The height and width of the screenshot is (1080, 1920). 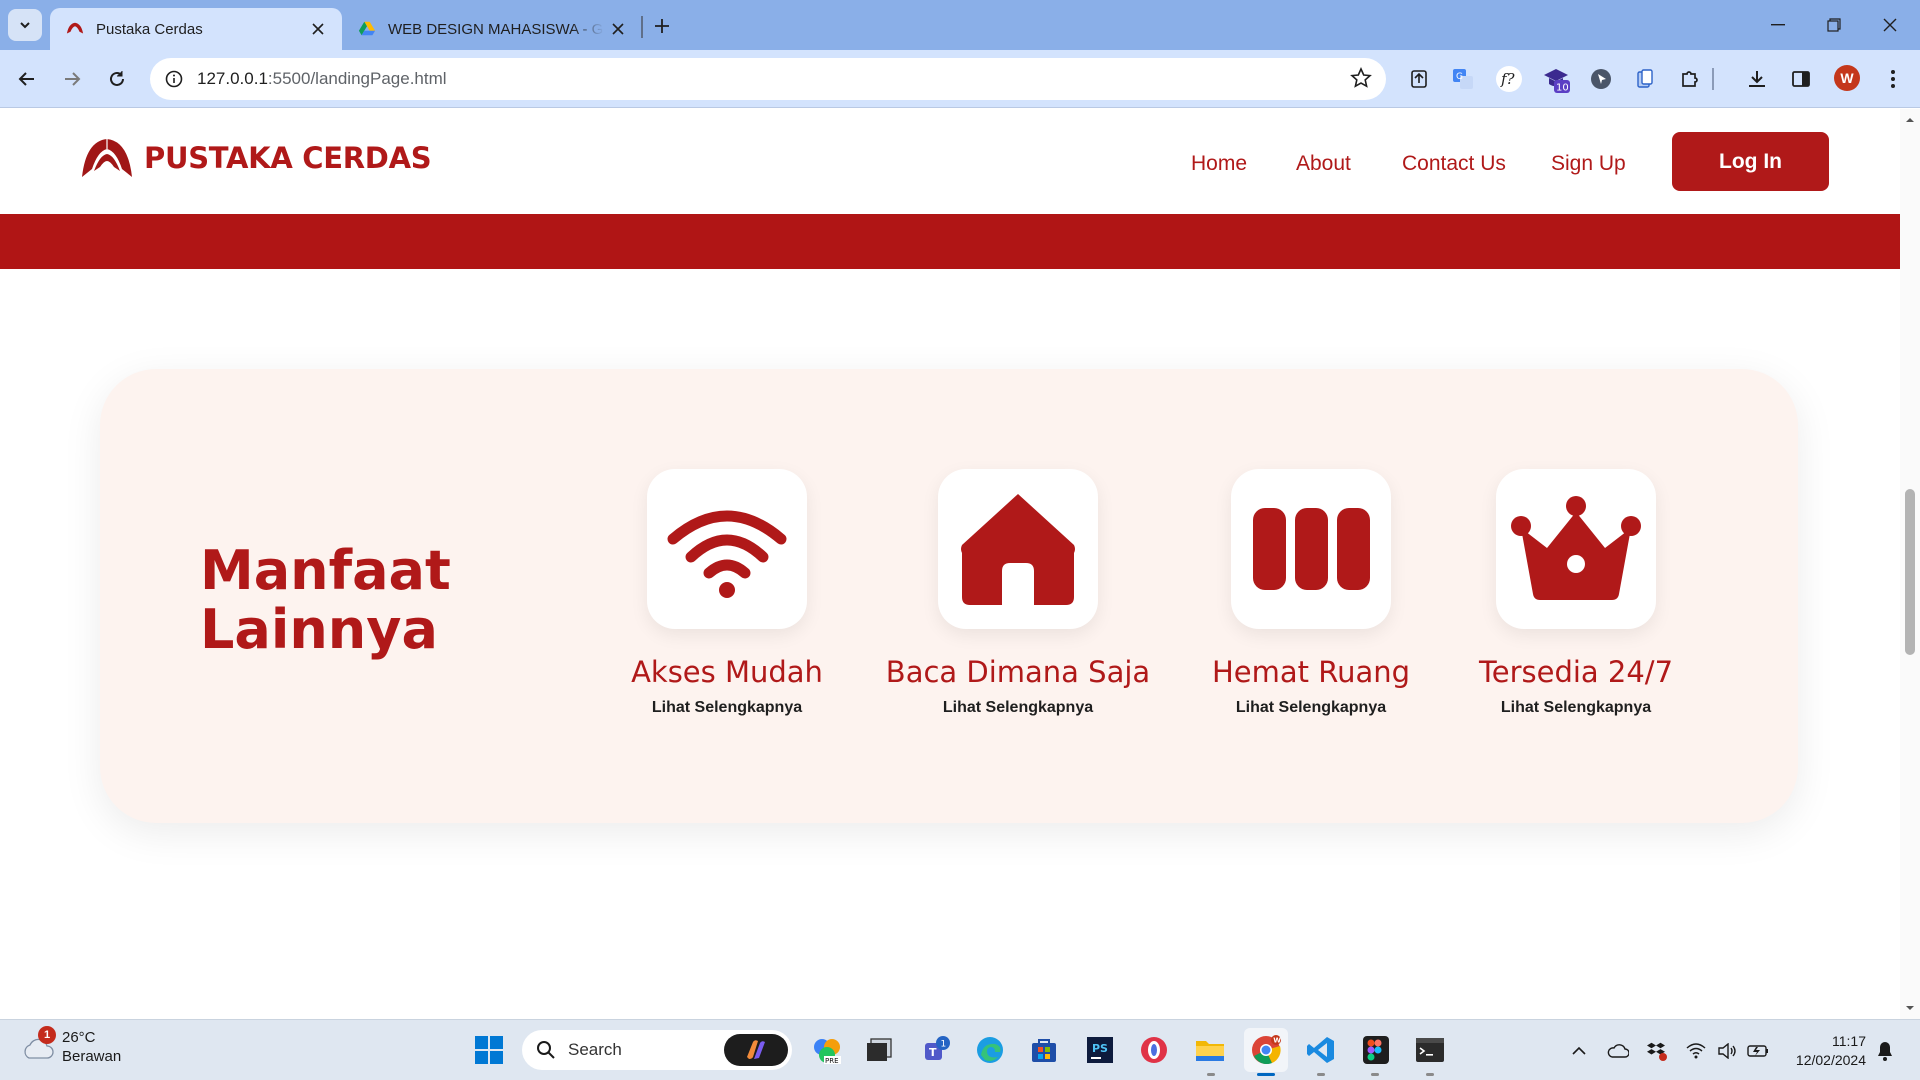 I want to click on benefit-baca-dimana-saja: Baca Dimana Saja Lihat Selengkapnya, so click(x=1018, y=593).